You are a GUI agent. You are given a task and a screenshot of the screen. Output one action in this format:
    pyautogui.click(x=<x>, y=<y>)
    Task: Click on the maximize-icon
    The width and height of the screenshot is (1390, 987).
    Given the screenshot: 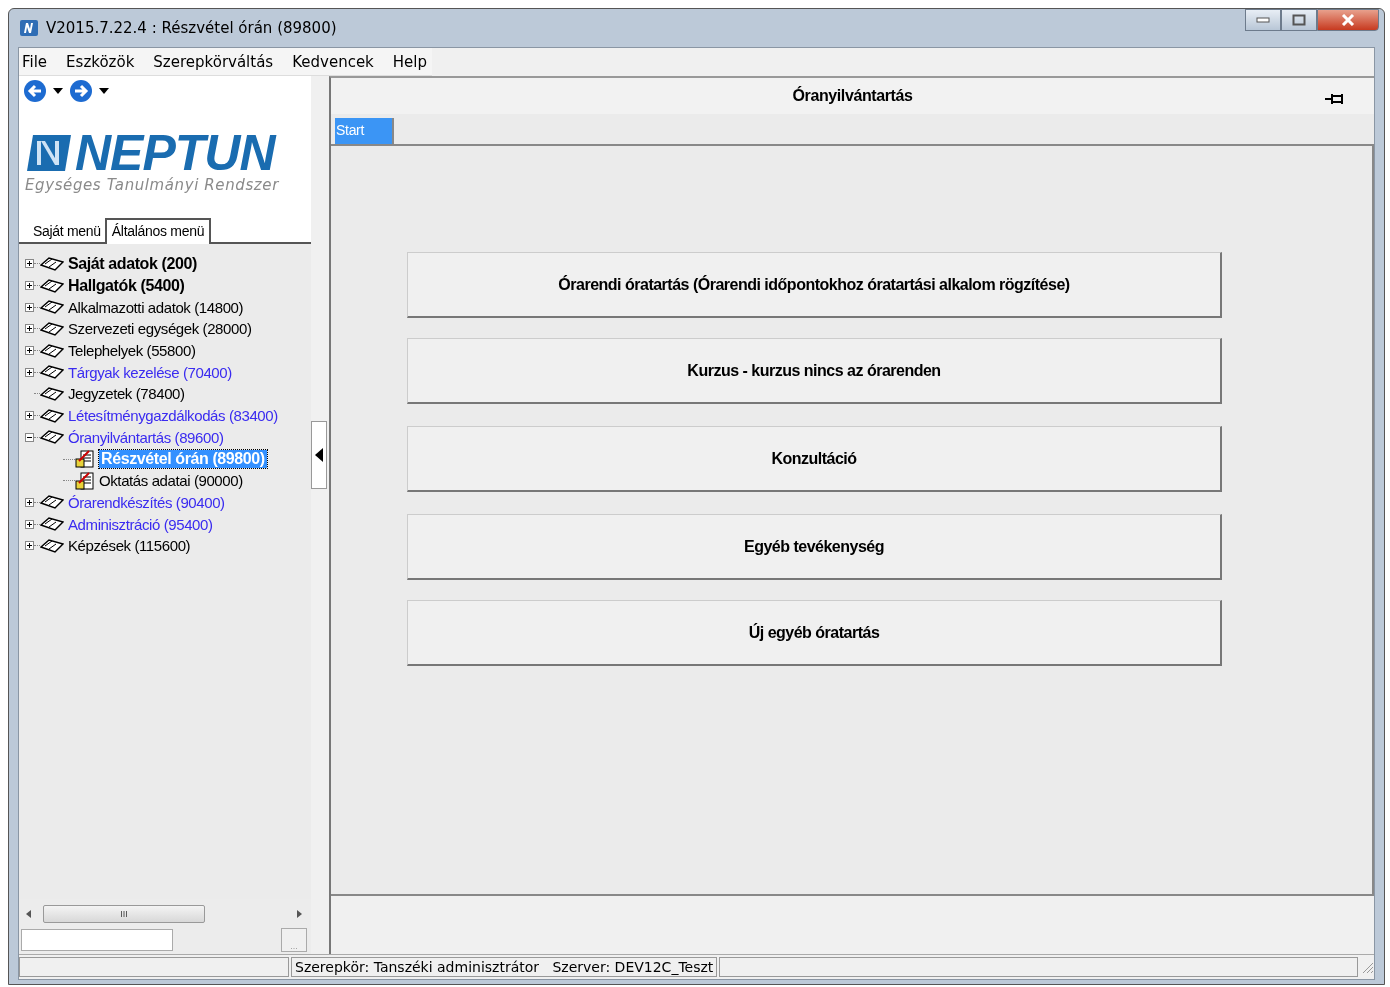 What is the action you would take?
    pyautogui.click(x=1299, y=20)
    